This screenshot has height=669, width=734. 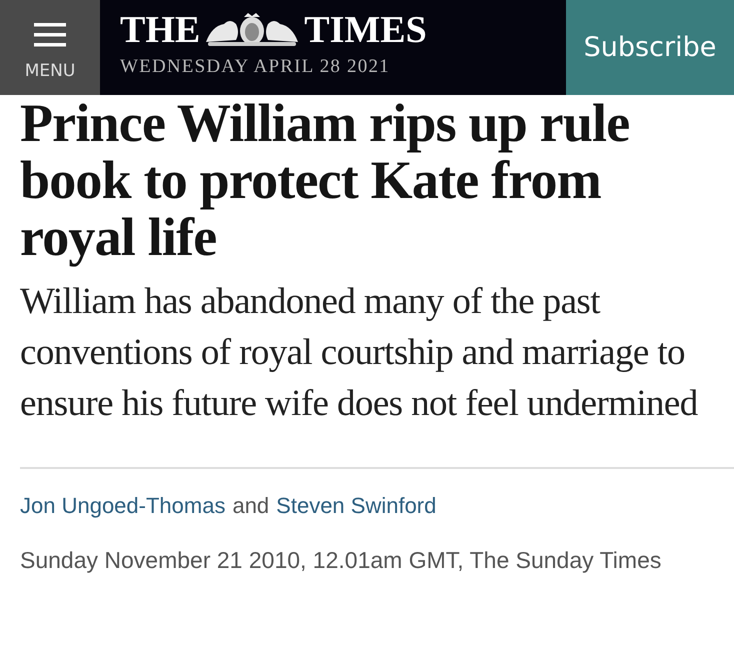 I want to click on menu-button: MENU, so click(x=50, y=47).